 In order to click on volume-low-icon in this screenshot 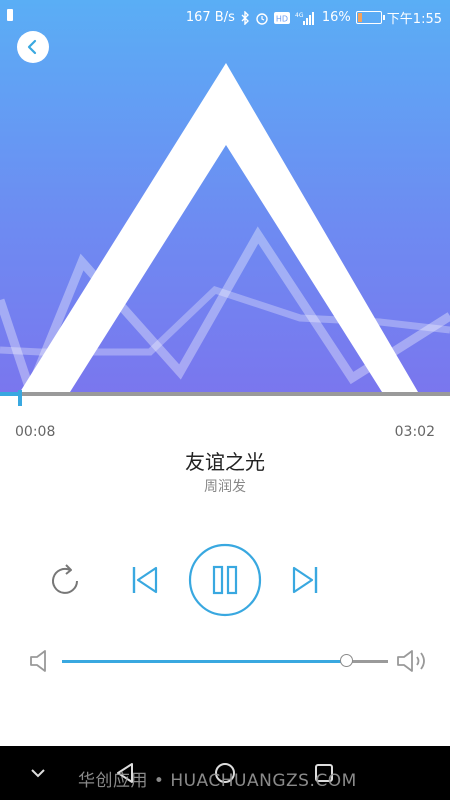, I will do `click(41, 661)`.